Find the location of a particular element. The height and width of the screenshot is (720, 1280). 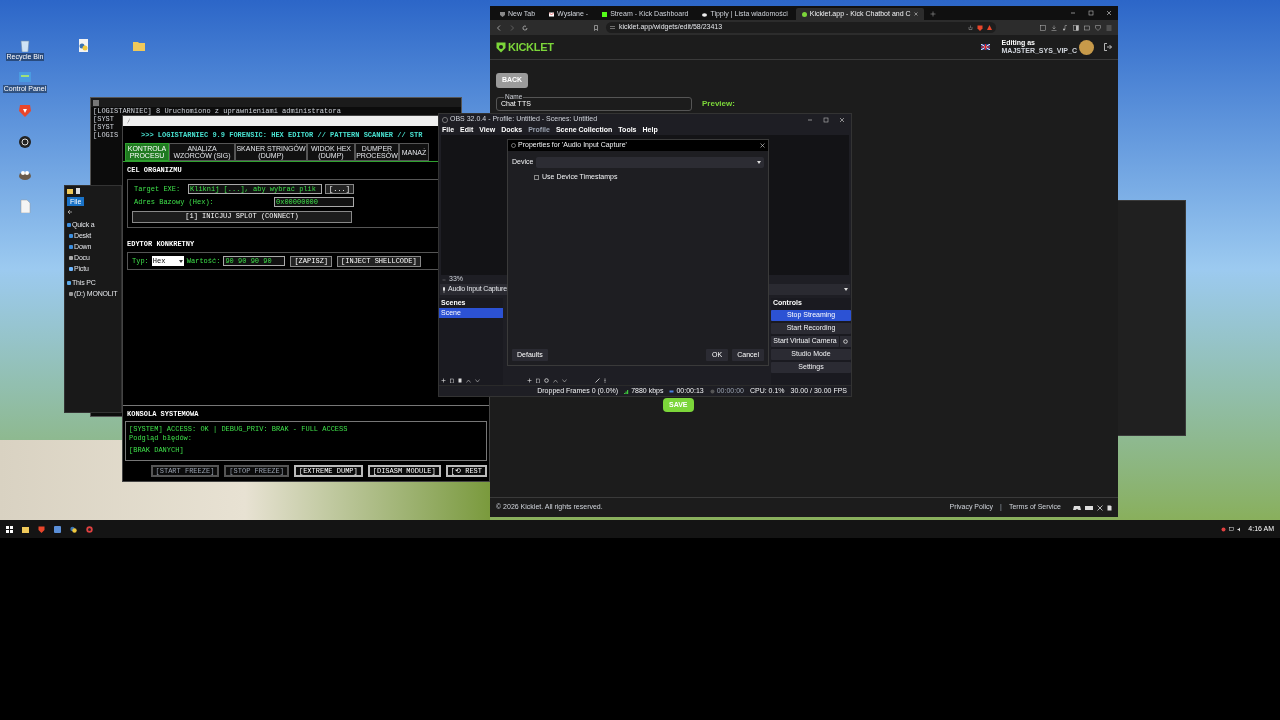

site-logo: KICKLET is located at coordinates (531, 47).